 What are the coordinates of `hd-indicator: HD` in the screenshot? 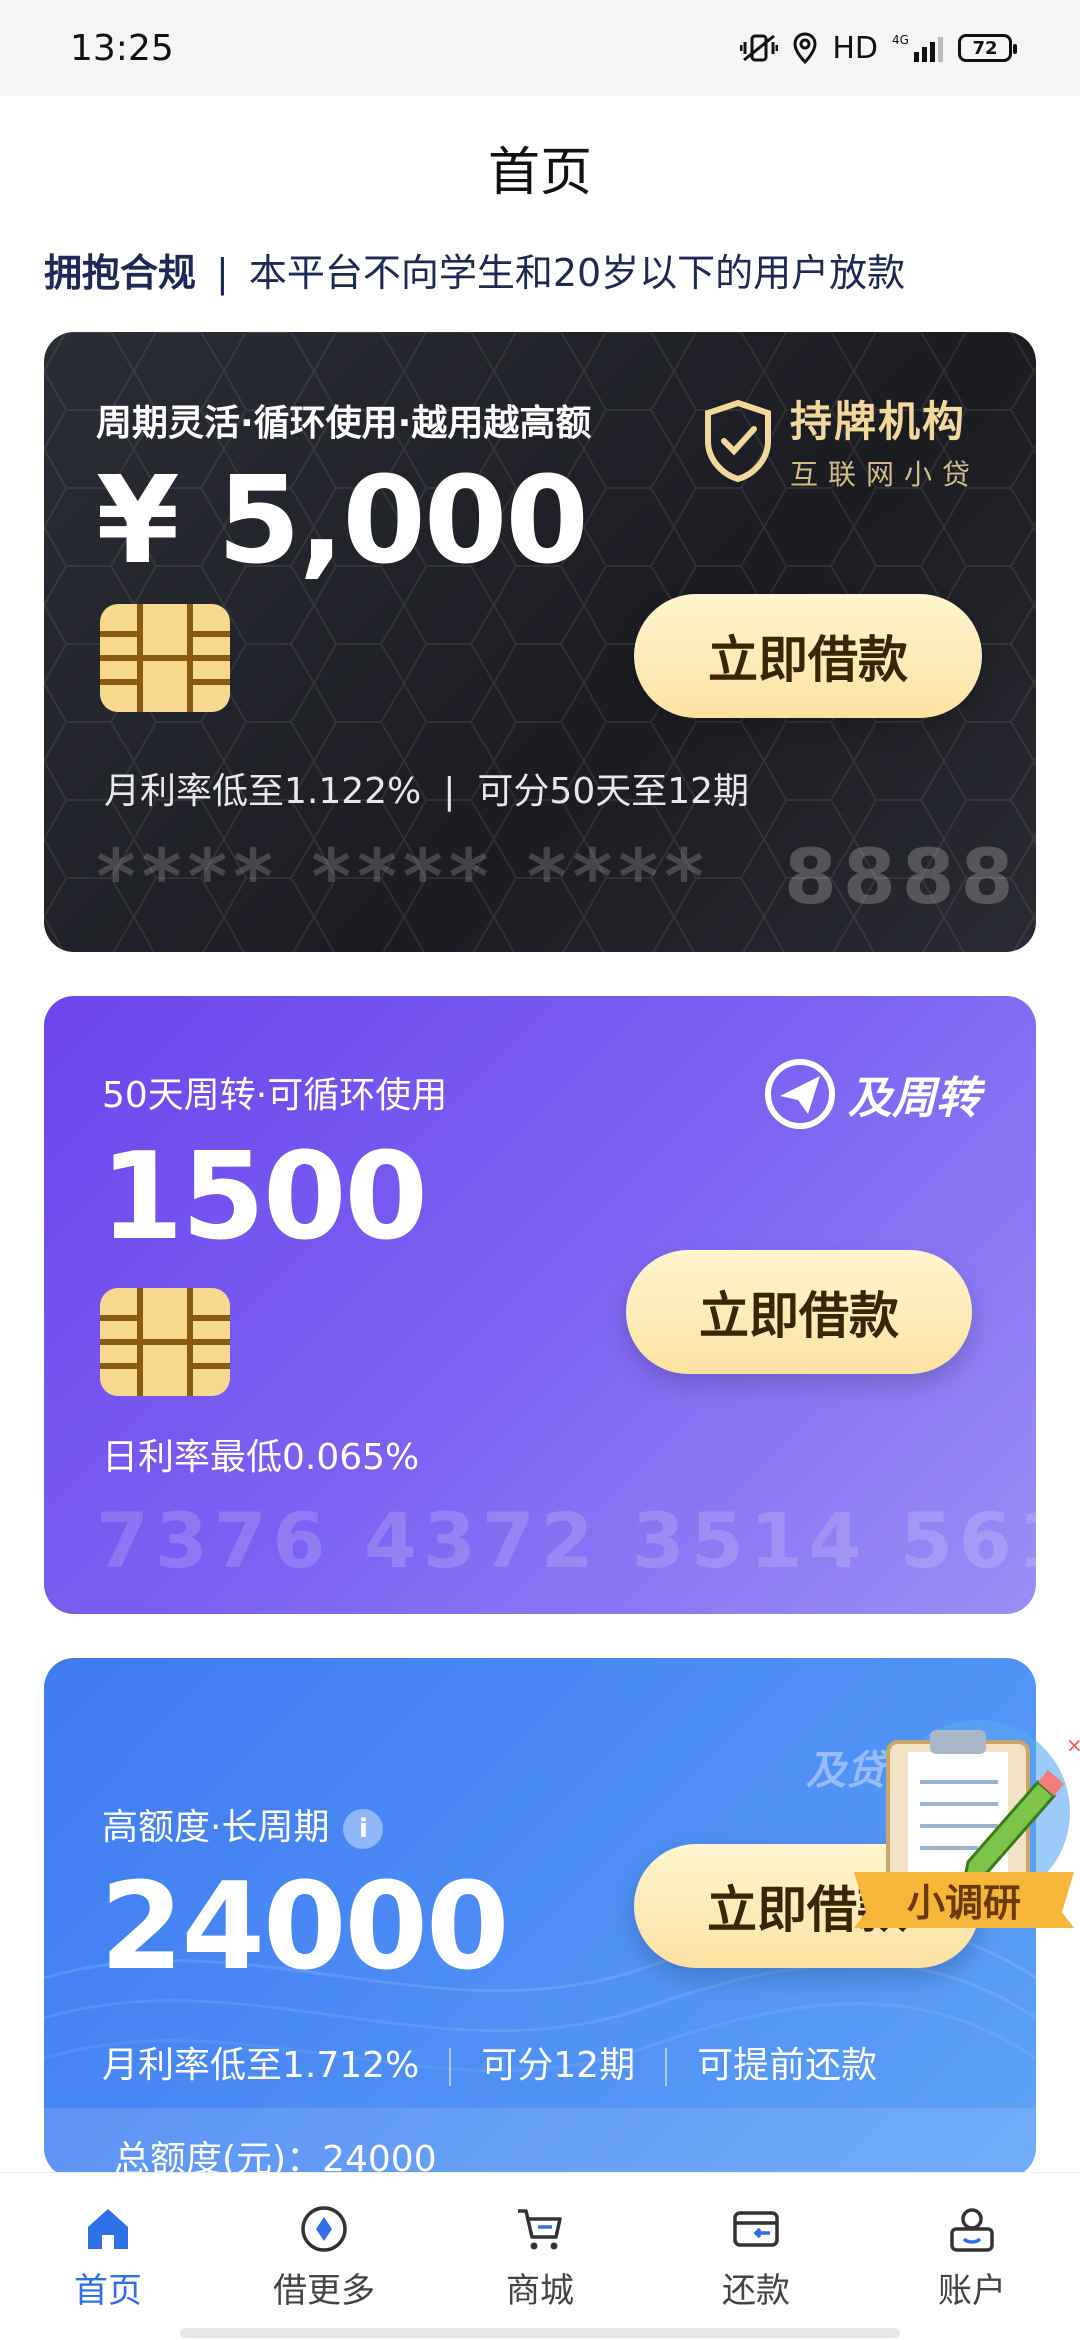 It's located at (855, 48).